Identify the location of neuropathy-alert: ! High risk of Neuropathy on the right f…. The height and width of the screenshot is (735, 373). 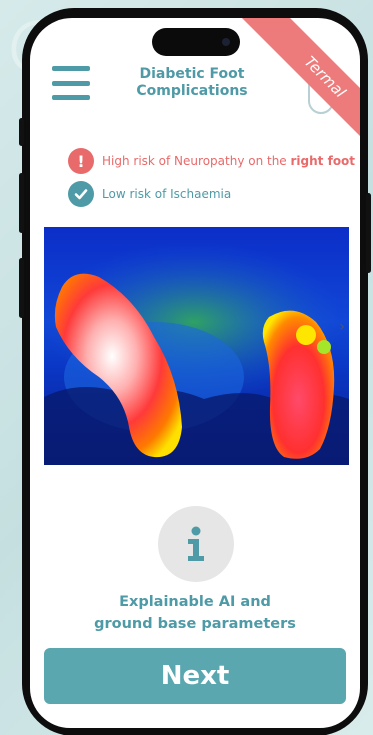
(211, 161).